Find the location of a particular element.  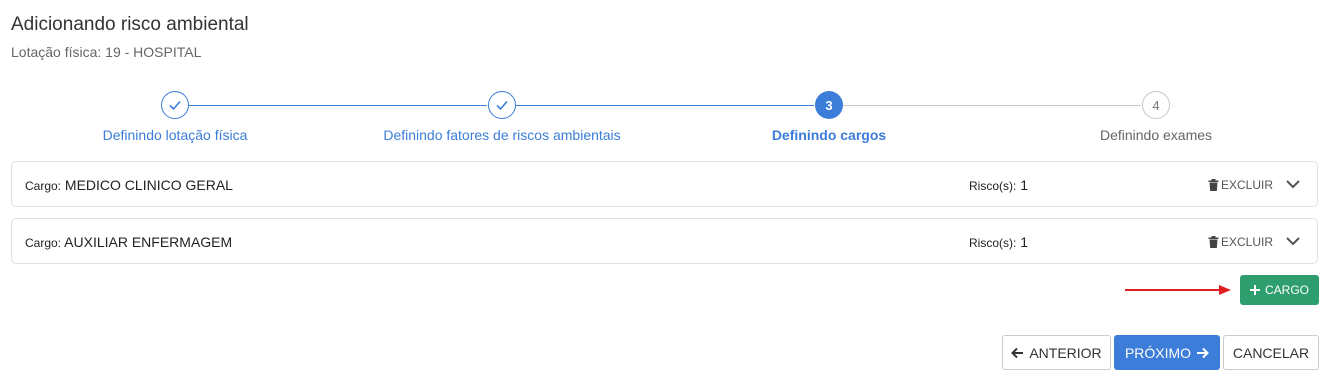

step-1-indicator is located at coordinates (175, 105).